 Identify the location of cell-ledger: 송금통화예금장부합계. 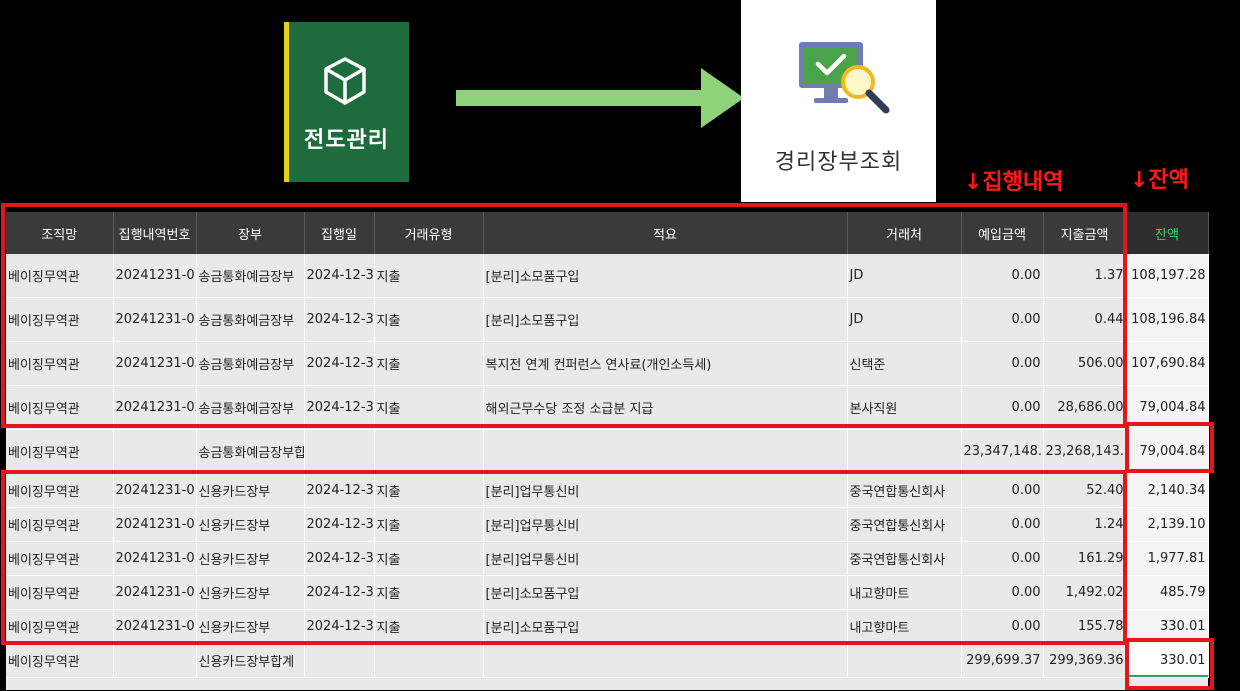
(250, 451).